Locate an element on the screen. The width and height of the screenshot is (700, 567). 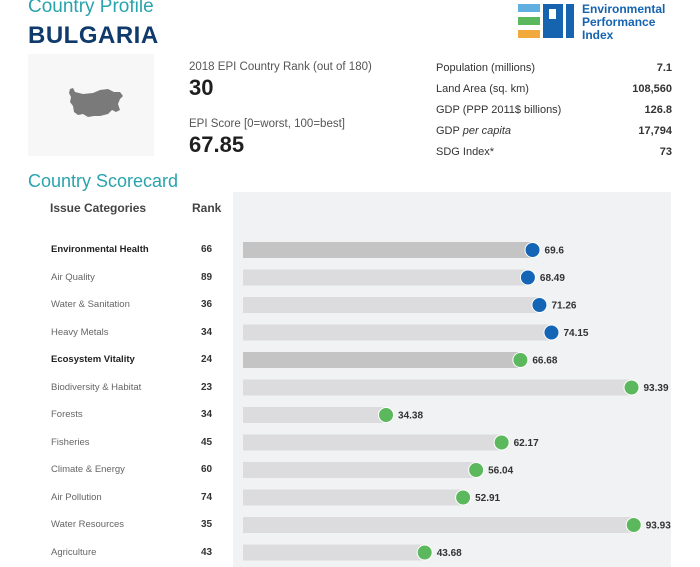
score-label: 93.93 is located at coordinates (658, 526).